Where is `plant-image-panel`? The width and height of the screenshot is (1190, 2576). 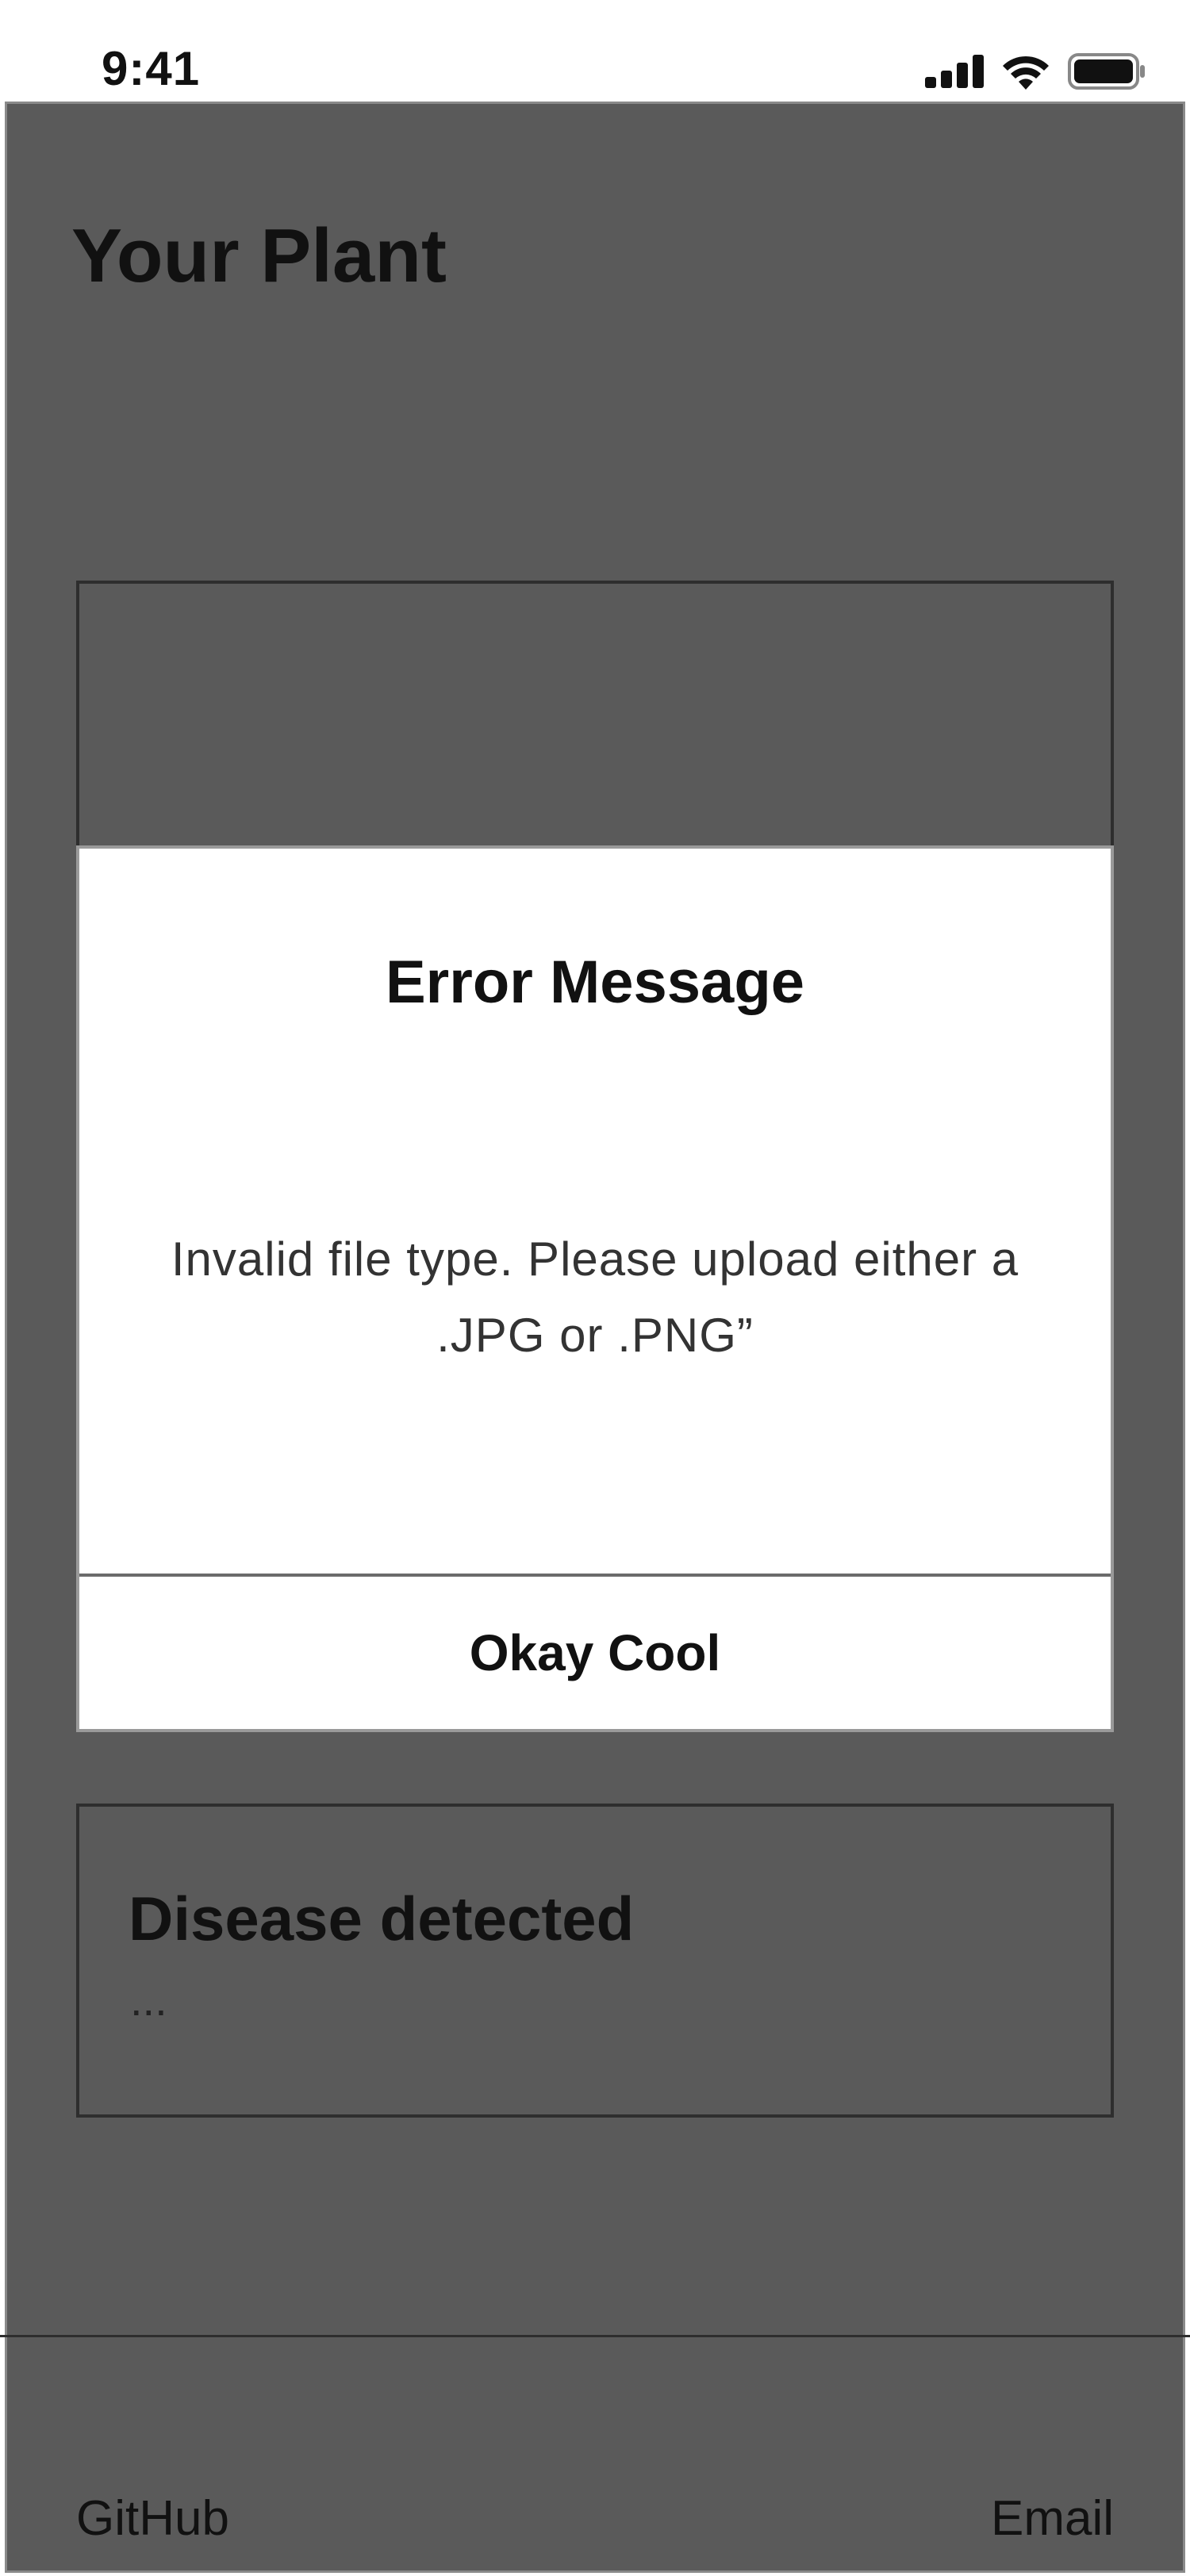 plant-image-panel is located at coordinates (595, 714).